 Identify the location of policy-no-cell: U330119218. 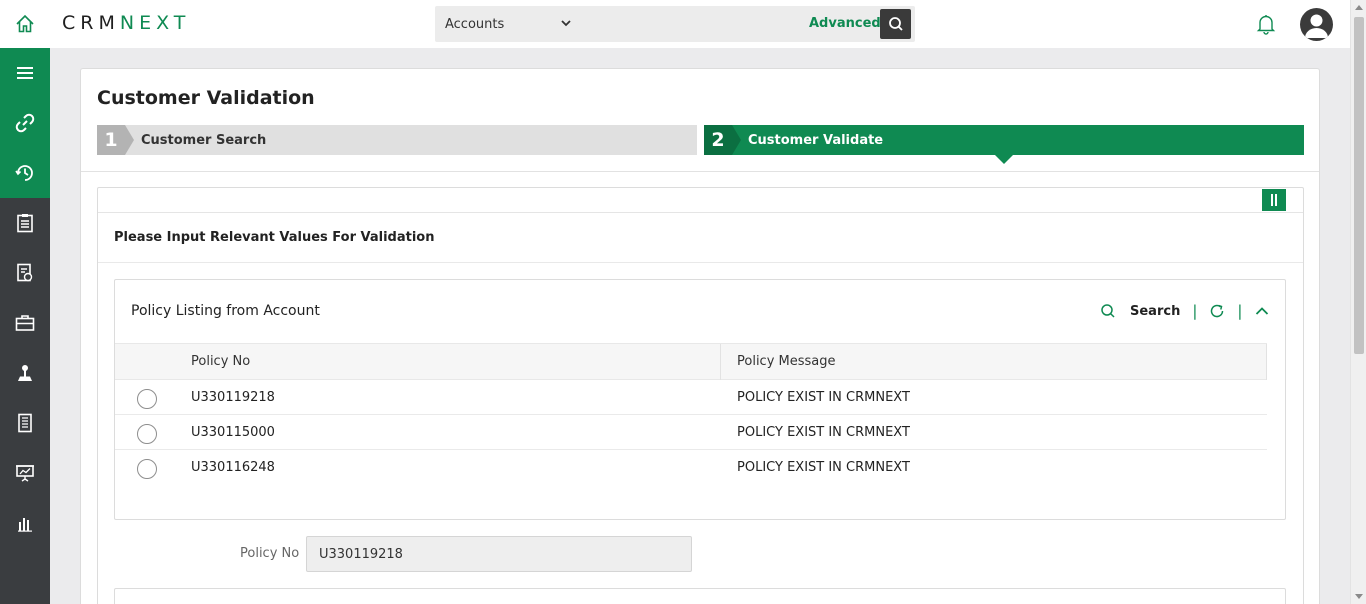
(233, 397).